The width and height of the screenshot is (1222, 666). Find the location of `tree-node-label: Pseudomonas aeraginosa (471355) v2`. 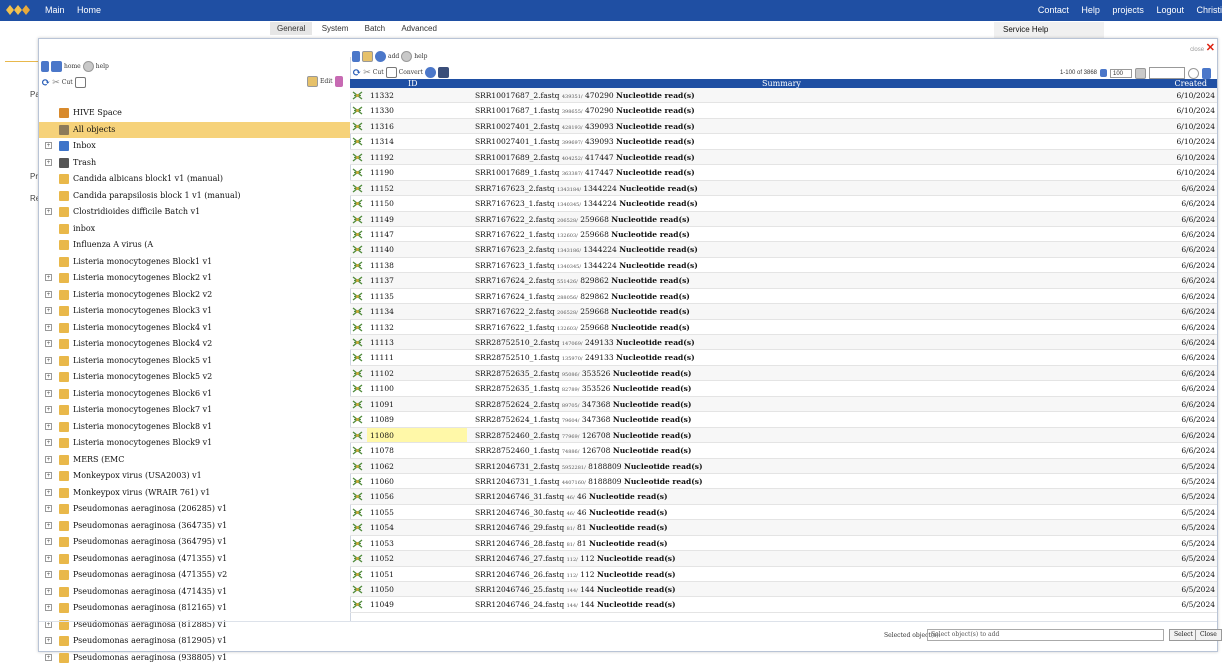

tree-node-label: Pseudomonas aeraginosa (471355) v2 is located at coordinates (150, 574).